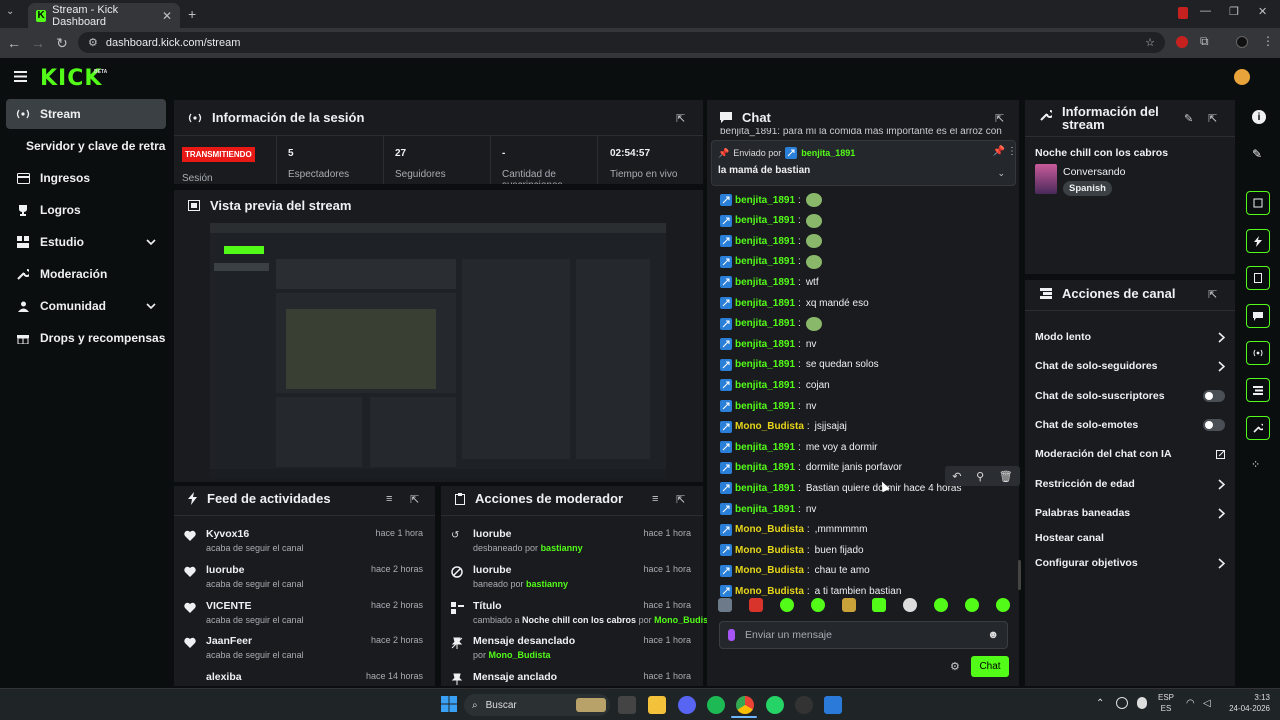  What do you see at coordinates (104, 15) in the screenshot?
I see `browser-tab: K Stream - Kick Dashboard ✕` at bounding box center [104, 15].